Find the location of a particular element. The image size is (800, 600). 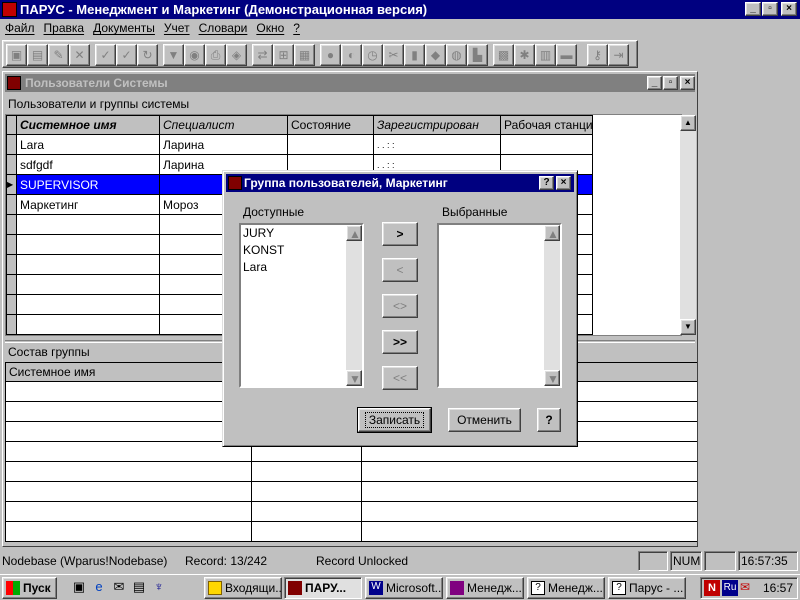

available-listbox: JURY KONST Lara ▲ ▼ is located at coordinates (301, 305).